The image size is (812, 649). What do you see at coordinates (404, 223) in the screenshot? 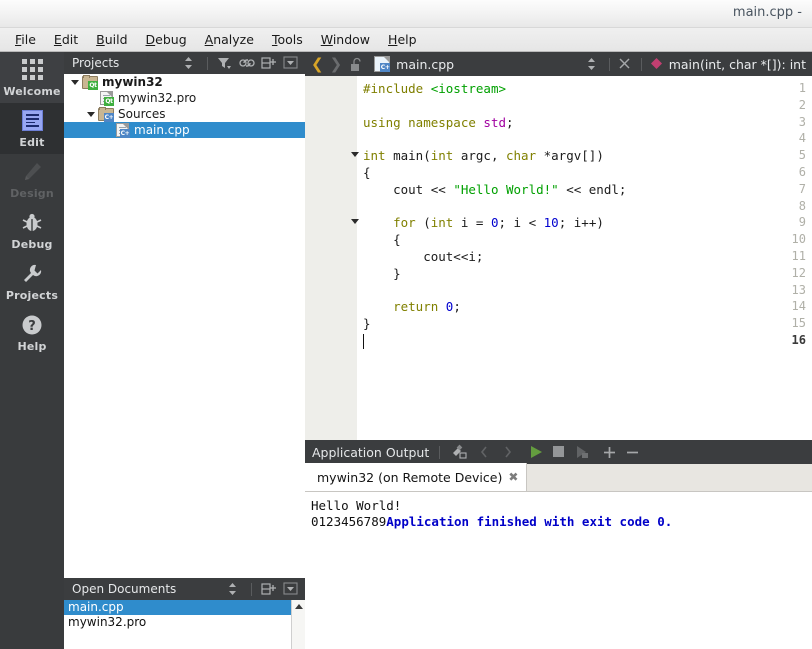
I see `code-token: for` at bounding box center [404, 223].